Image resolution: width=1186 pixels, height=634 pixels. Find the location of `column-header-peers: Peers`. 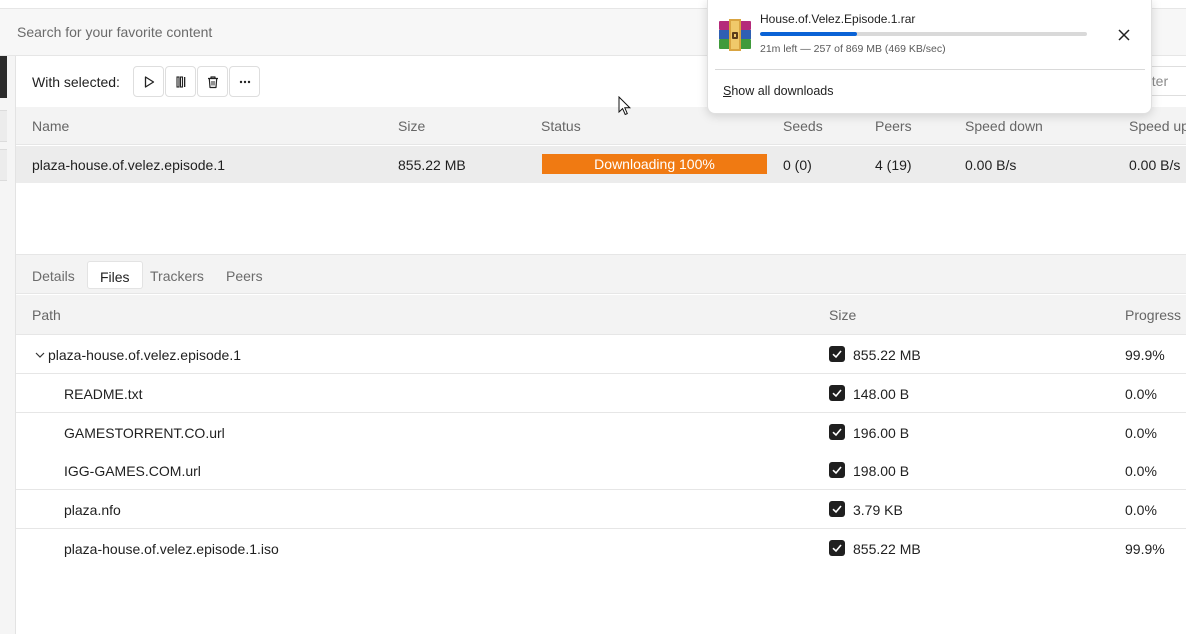

column-header-peers: Peers is located at coordinates (893, 126).